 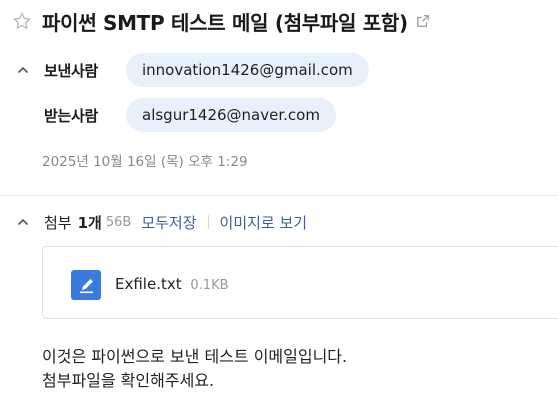 I want to click on attachment-file-size: 0.1KB, so click(x=209, y=285).